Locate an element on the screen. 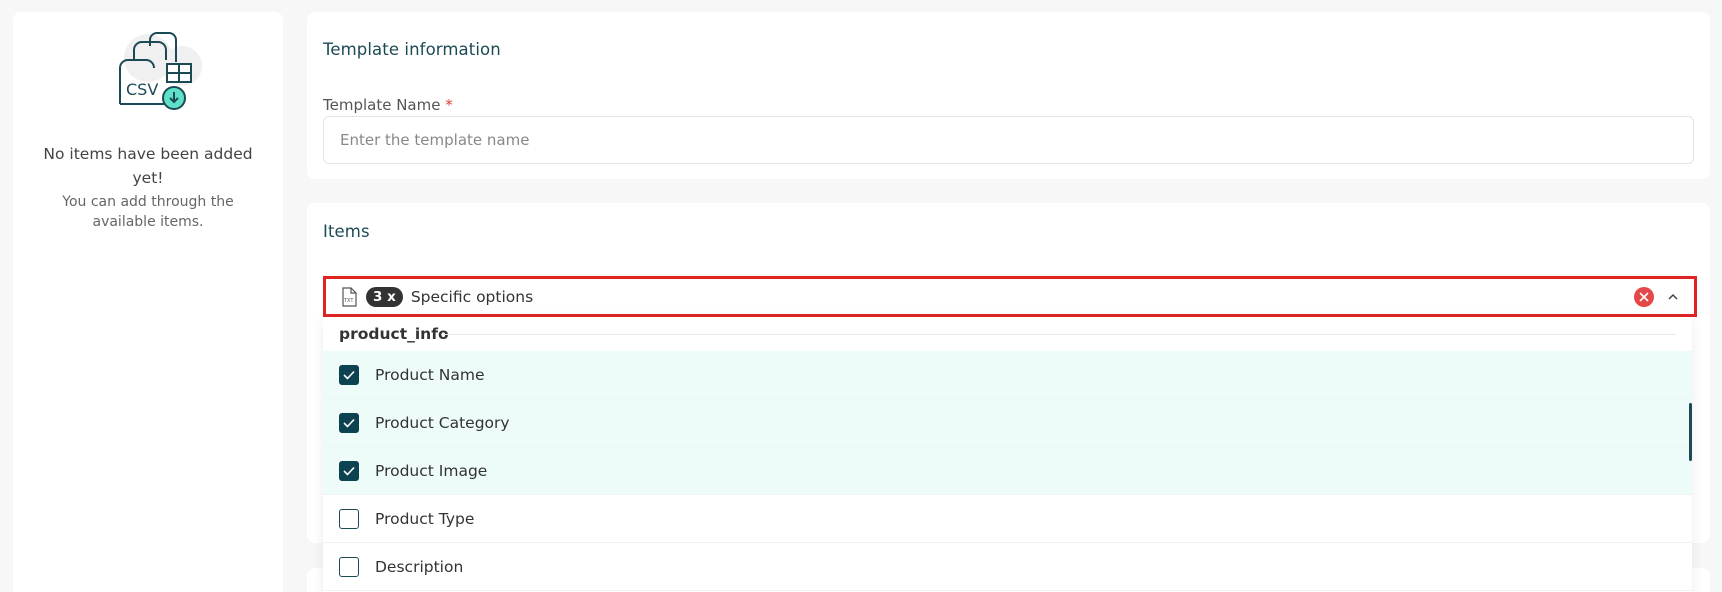  clear-selection-button is located at coordinates (1644, 296).